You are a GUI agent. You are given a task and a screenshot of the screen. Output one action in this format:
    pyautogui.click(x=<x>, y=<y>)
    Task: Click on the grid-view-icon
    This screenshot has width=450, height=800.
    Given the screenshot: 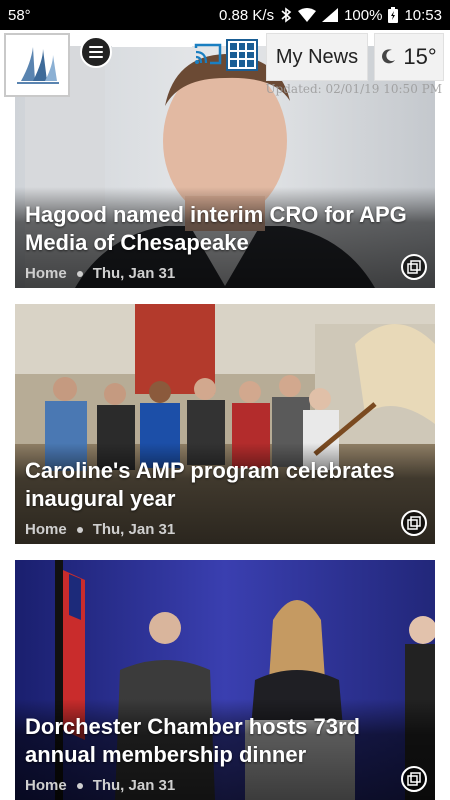 What is the action you would take?
    pyautogui.click(x=242, y=55)
    